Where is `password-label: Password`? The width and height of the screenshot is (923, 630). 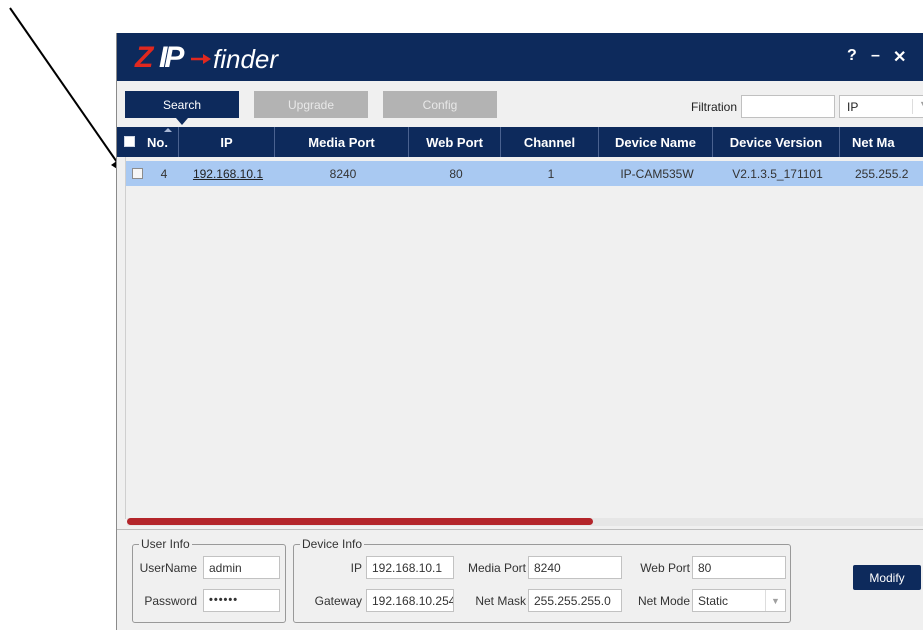 password-label: Password is located at coordinates (170, 601).